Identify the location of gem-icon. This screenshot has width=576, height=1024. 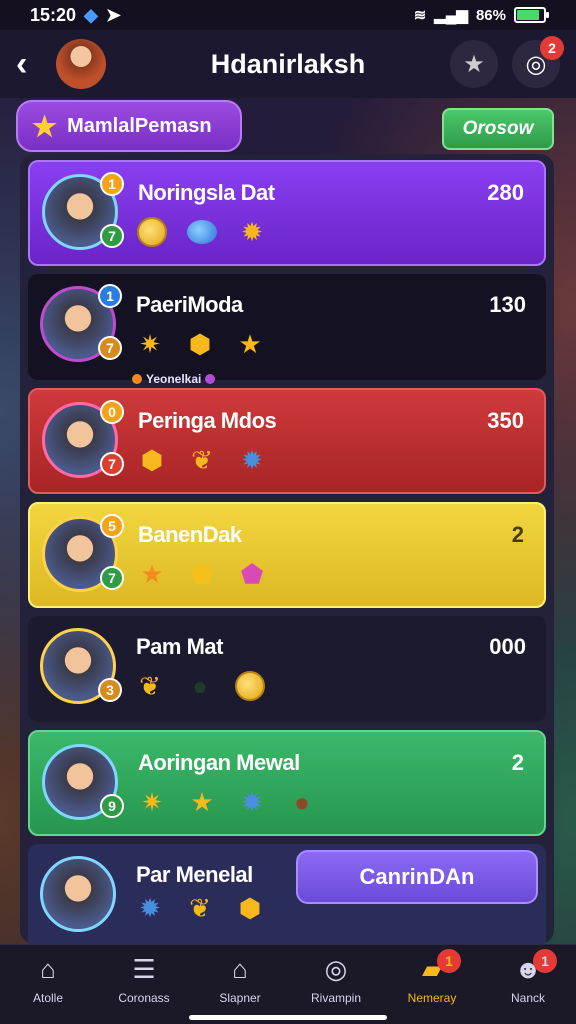
(202, 232).